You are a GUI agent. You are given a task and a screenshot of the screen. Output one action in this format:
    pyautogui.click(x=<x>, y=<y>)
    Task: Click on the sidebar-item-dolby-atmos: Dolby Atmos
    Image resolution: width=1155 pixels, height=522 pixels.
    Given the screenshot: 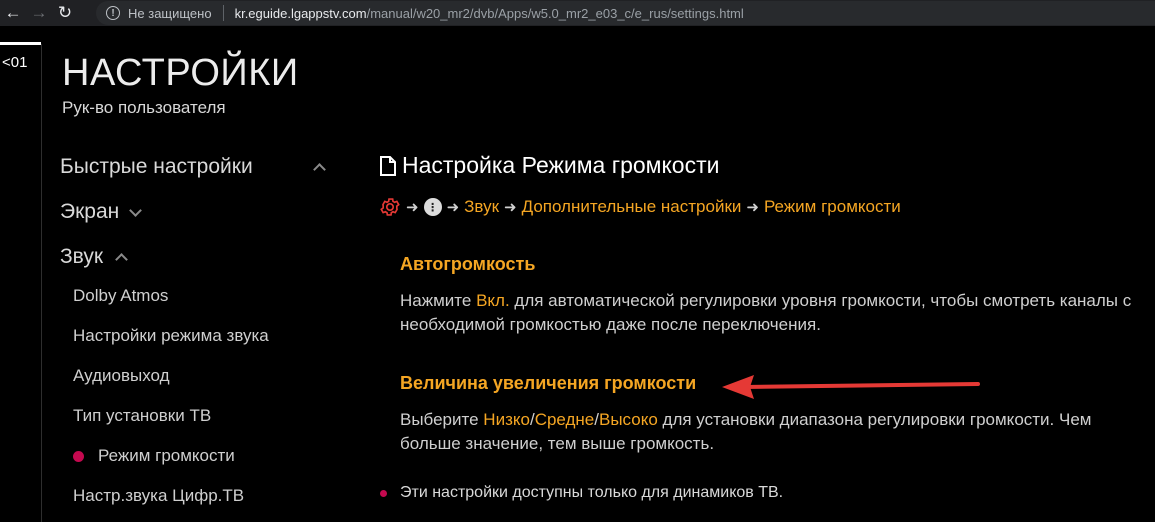 What is the action you would take?
    pyautogui.click(x=120, y=296)
    